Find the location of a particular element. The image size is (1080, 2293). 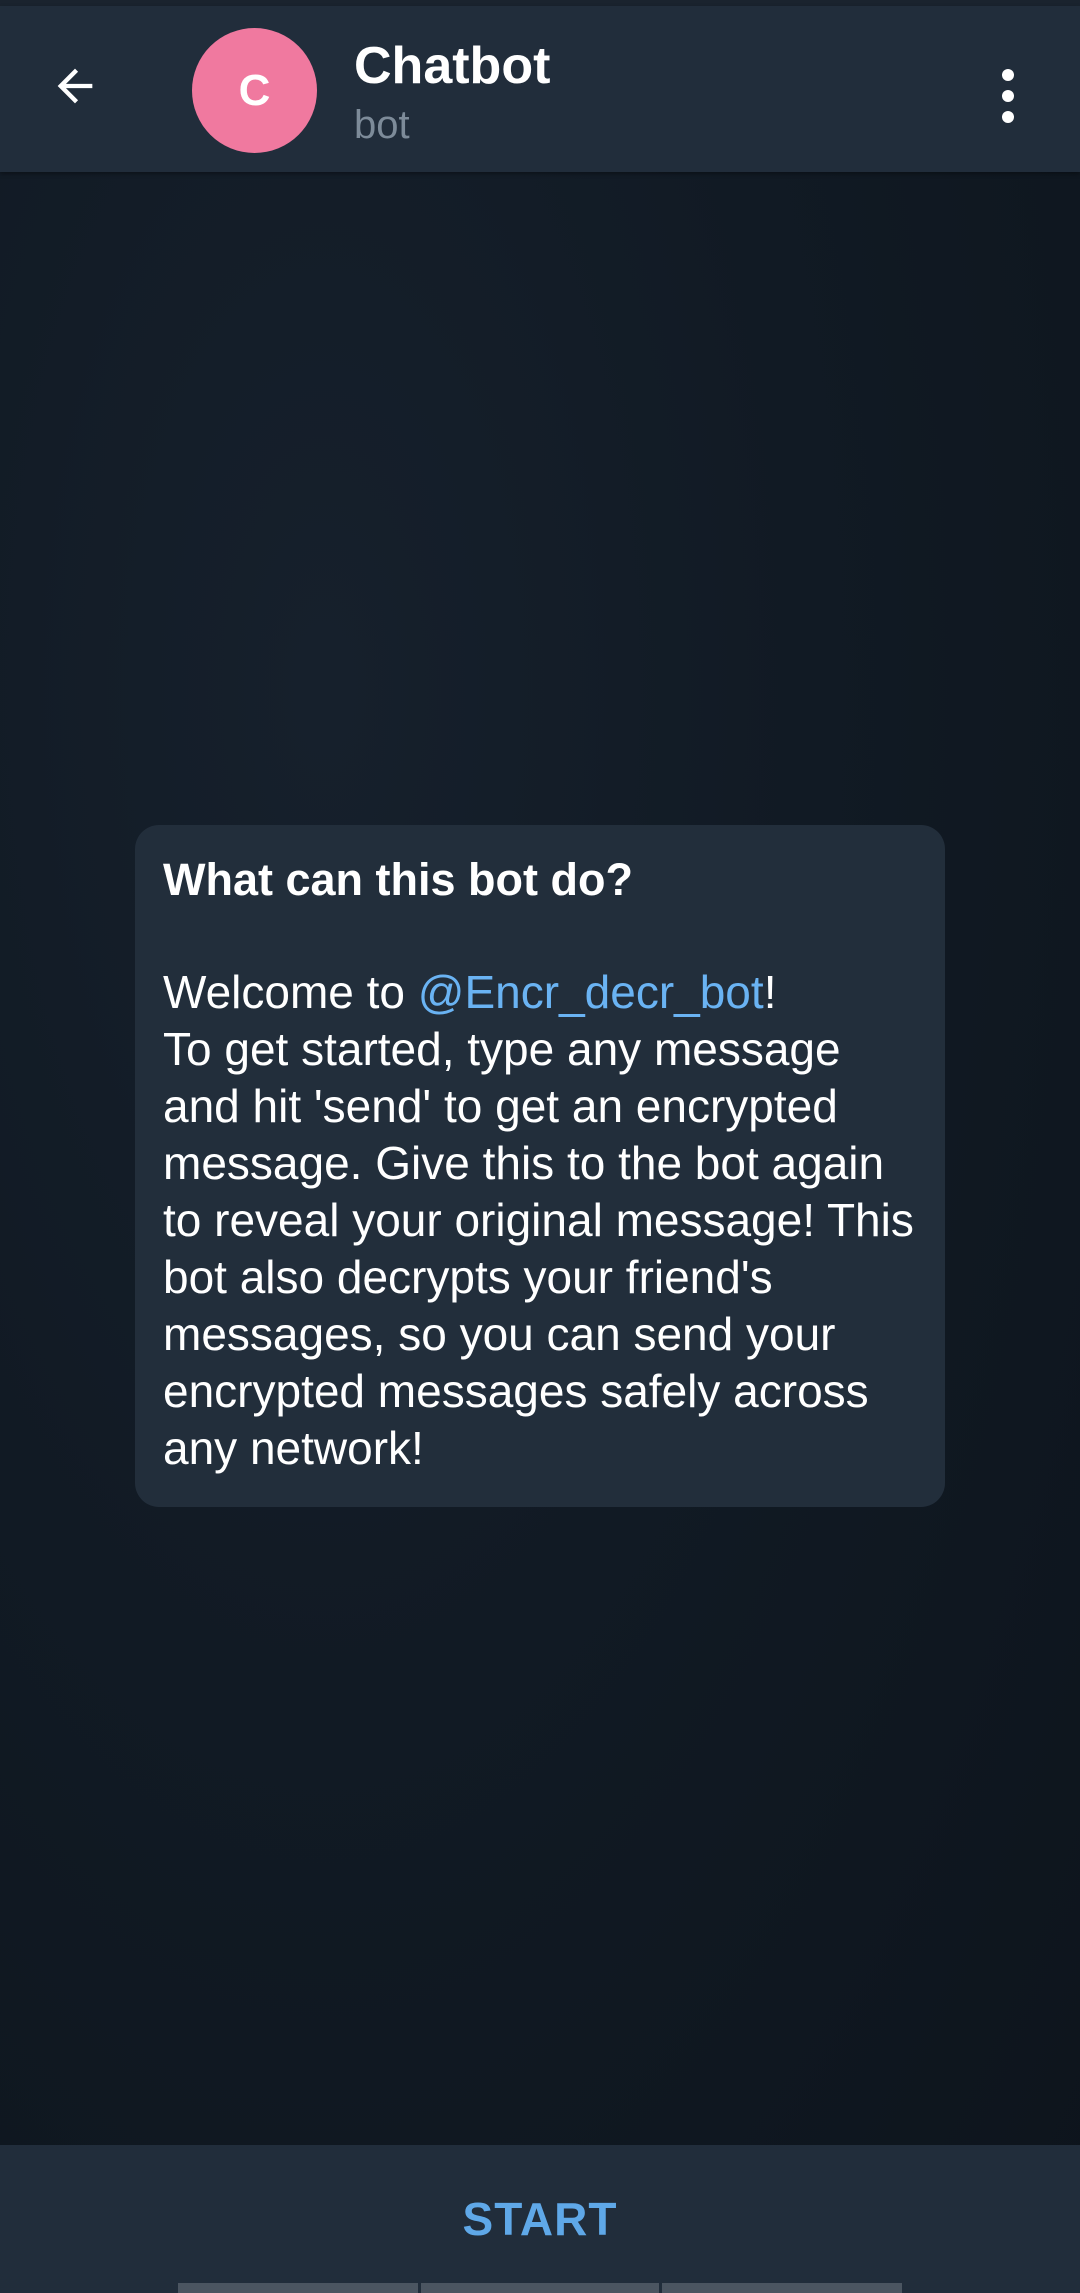

more-vertical-icon is located at coordinates (1008, 75).